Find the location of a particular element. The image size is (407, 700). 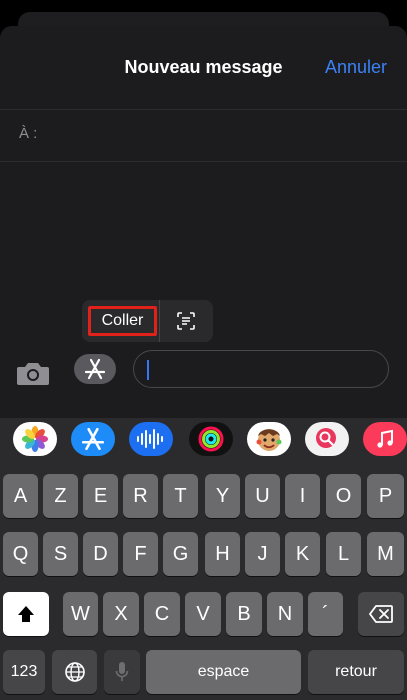

key-s: S is located at coordinates (60, 554).